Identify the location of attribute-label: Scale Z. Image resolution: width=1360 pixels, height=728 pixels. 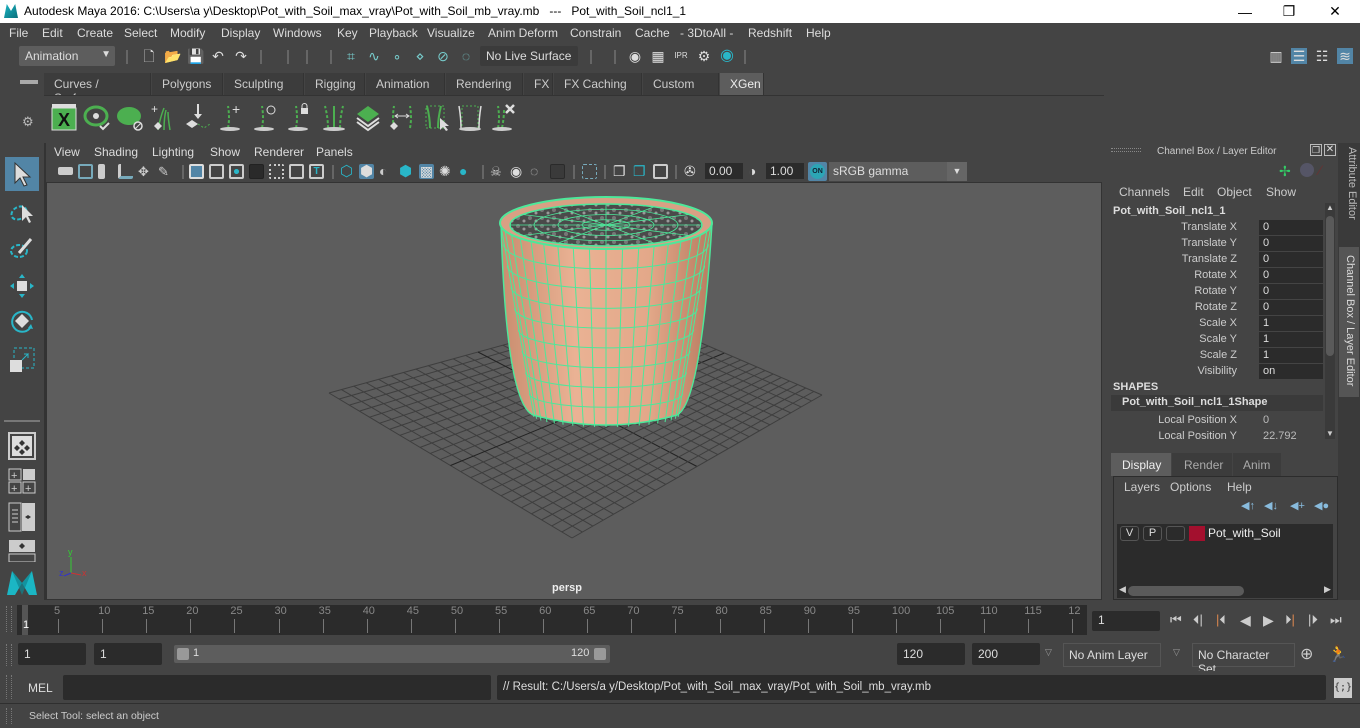
(1218, 355).